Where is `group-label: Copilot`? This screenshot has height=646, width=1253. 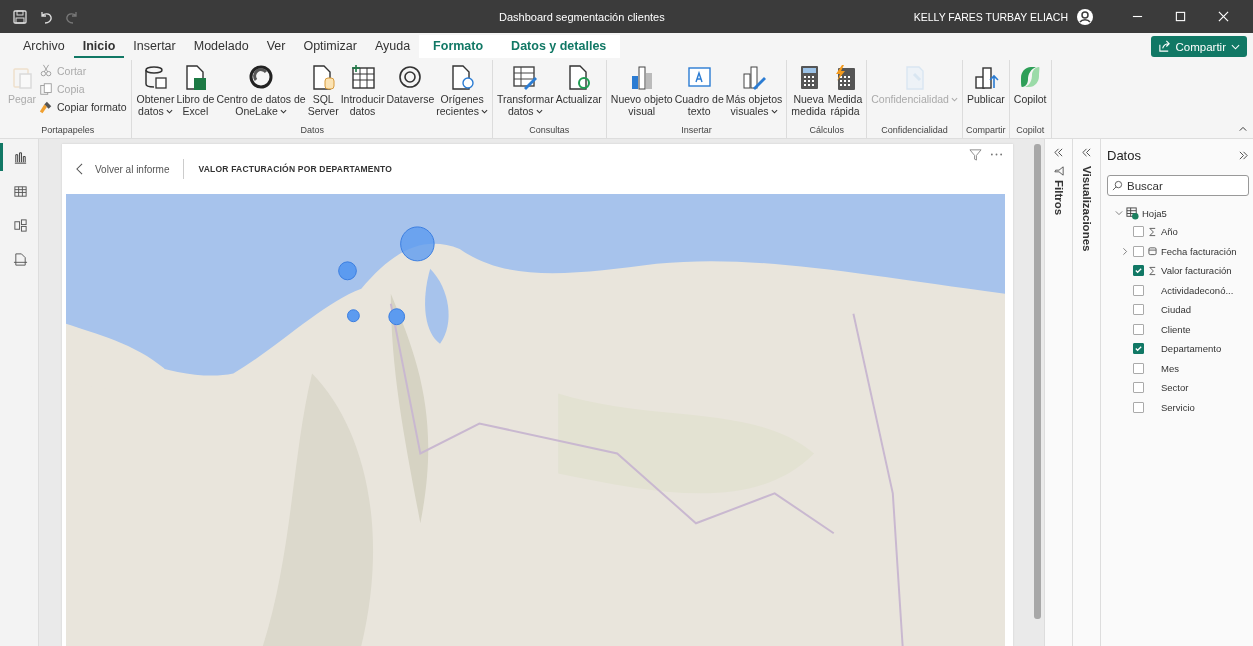
group-label: Copilot is located at coordinates (1030, 131).